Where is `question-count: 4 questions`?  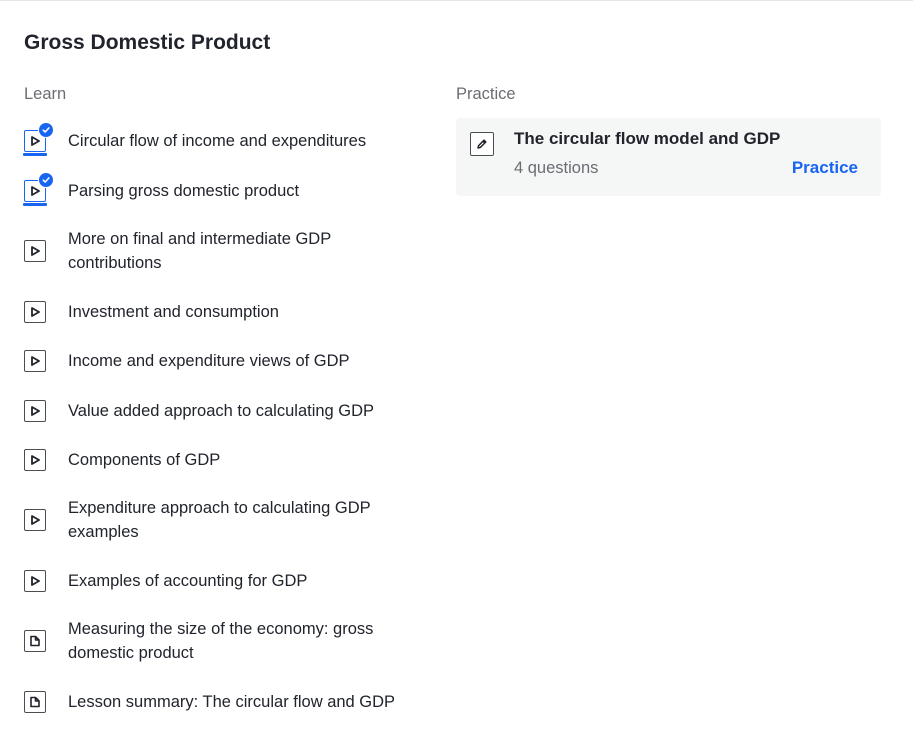 question-count: 4 questions is located at coordinates (556, 168).